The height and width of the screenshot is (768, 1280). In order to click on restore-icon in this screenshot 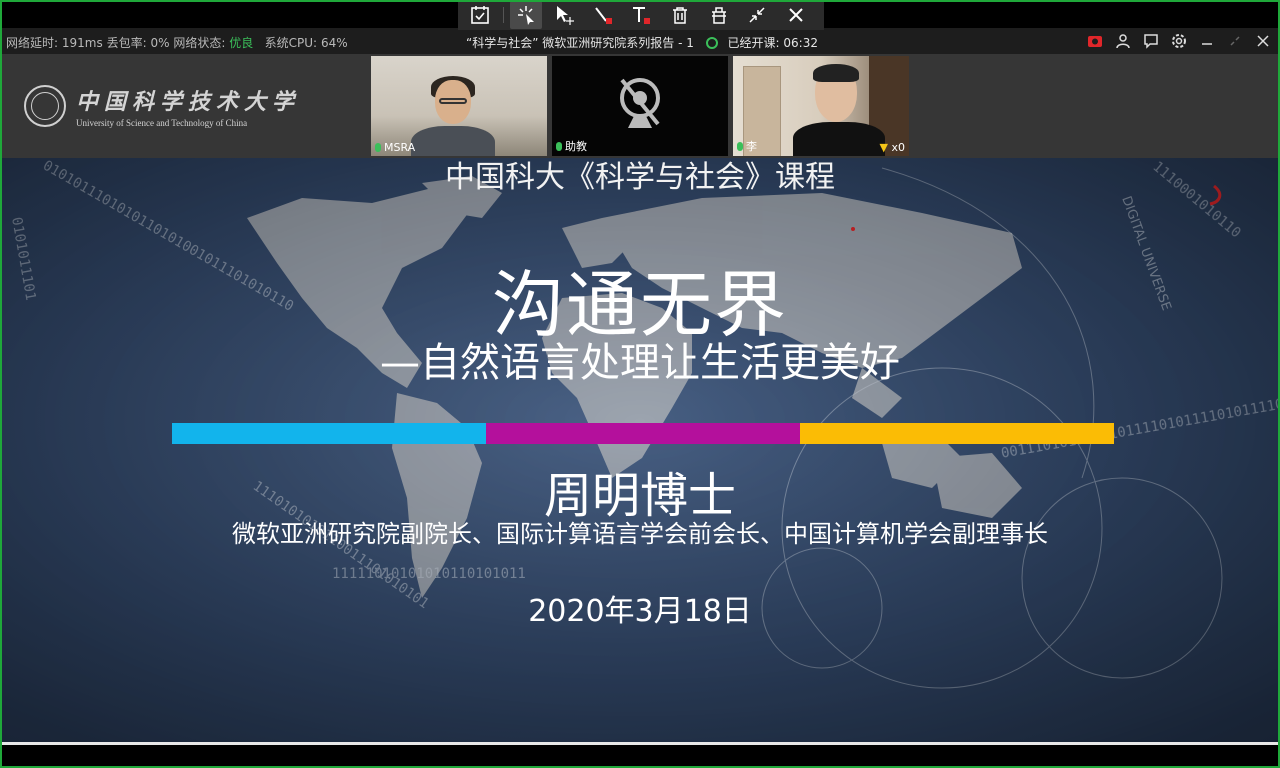, I will do `click(1235, 41)`.